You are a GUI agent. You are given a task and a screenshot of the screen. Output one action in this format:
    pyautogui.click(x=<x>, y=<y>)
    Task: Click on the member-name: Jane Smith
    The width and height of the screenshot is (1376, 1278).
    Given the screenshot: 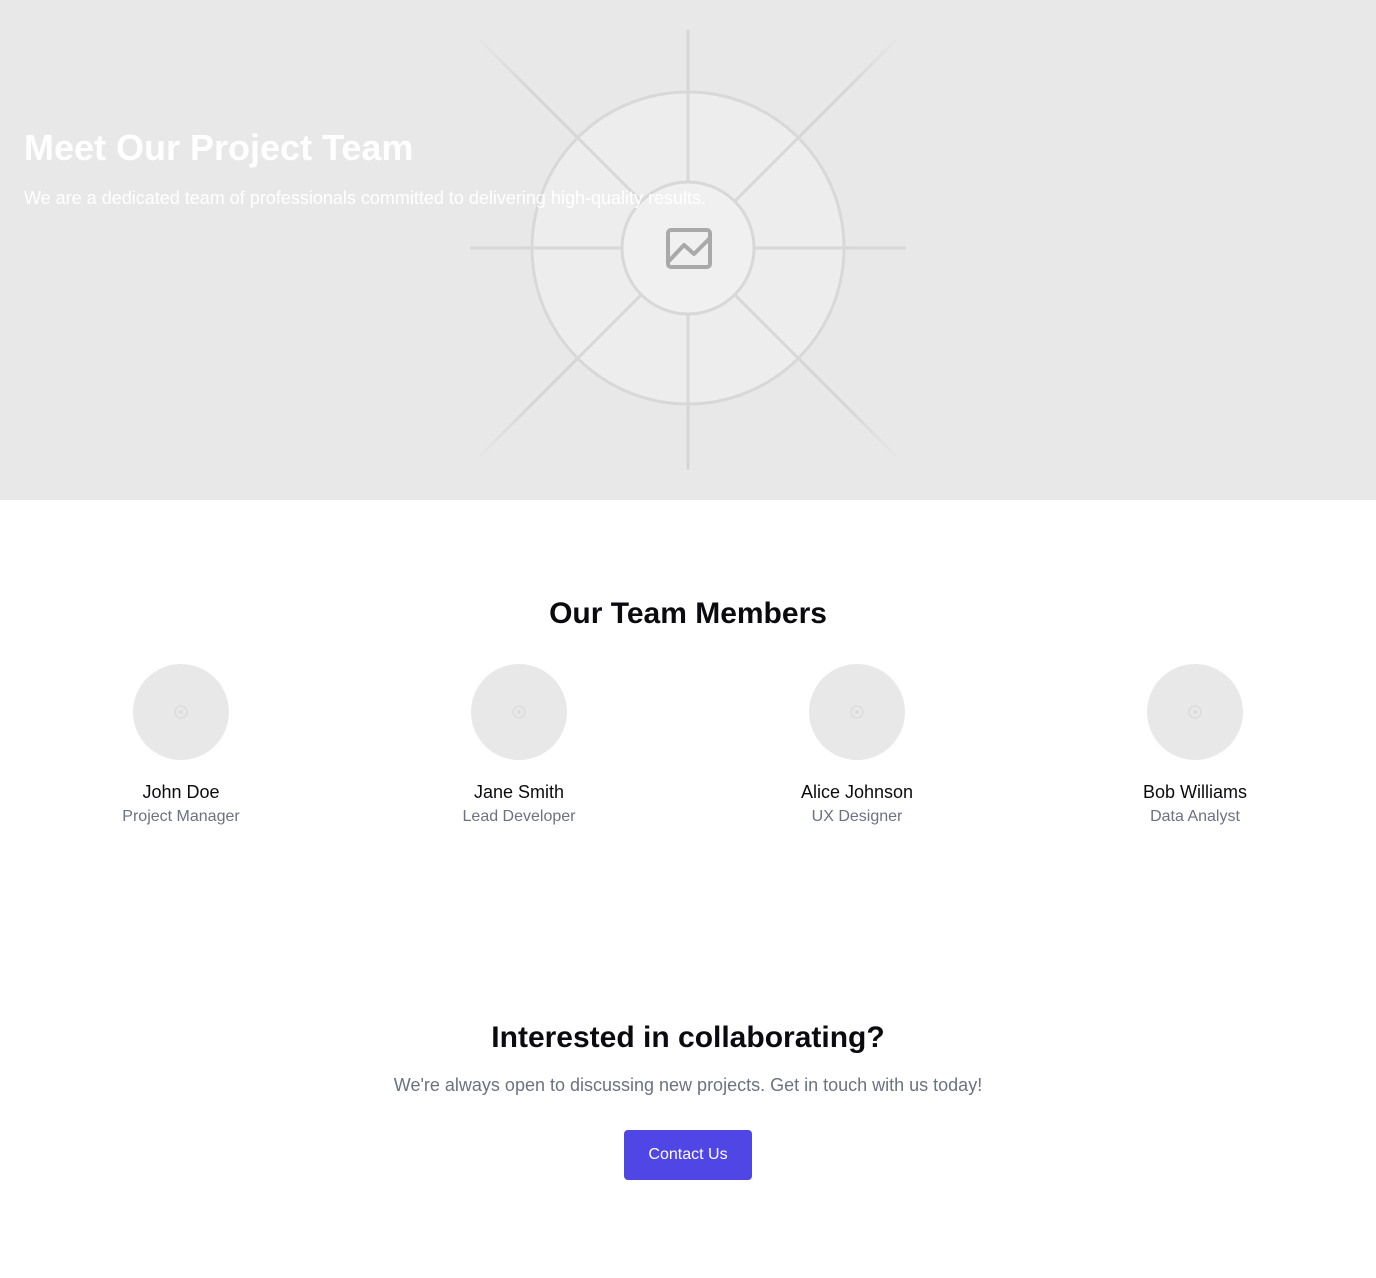 What is the action you would take?
    pyautogui.click(x=519, y=792)
    